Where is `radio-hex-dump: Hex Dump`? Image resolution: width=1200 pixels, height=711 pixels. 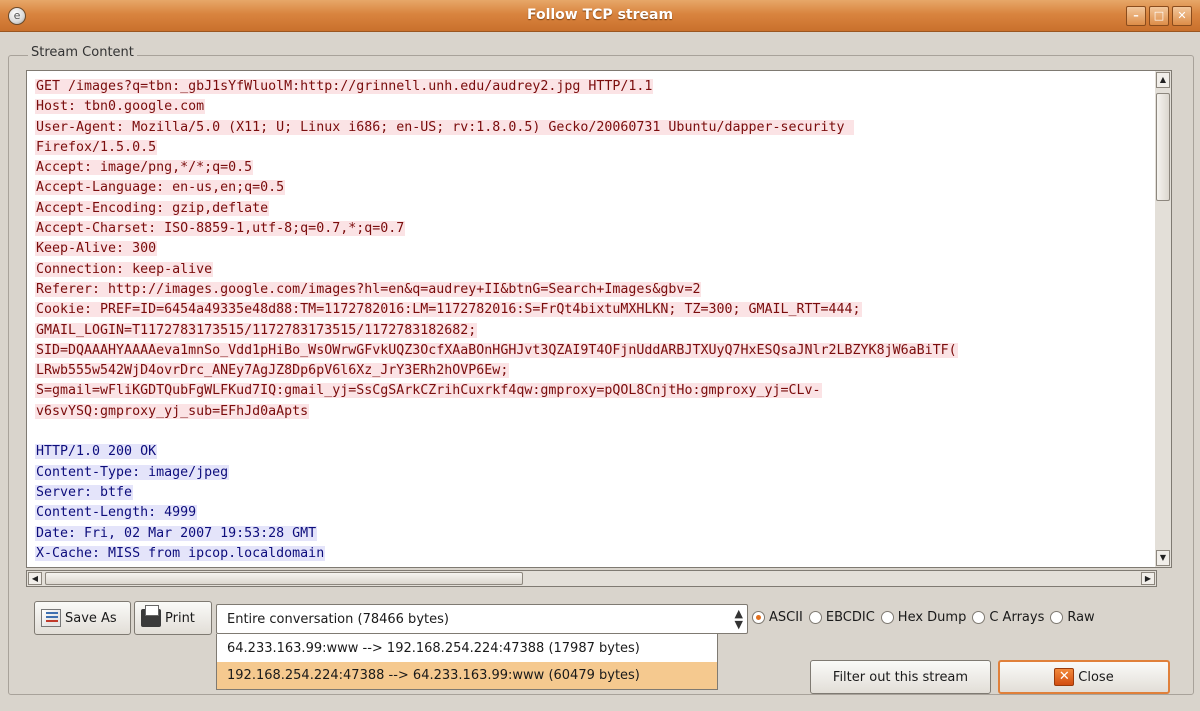
radio-hex-dump: Hex Dump is located at coordinates (923, 617).